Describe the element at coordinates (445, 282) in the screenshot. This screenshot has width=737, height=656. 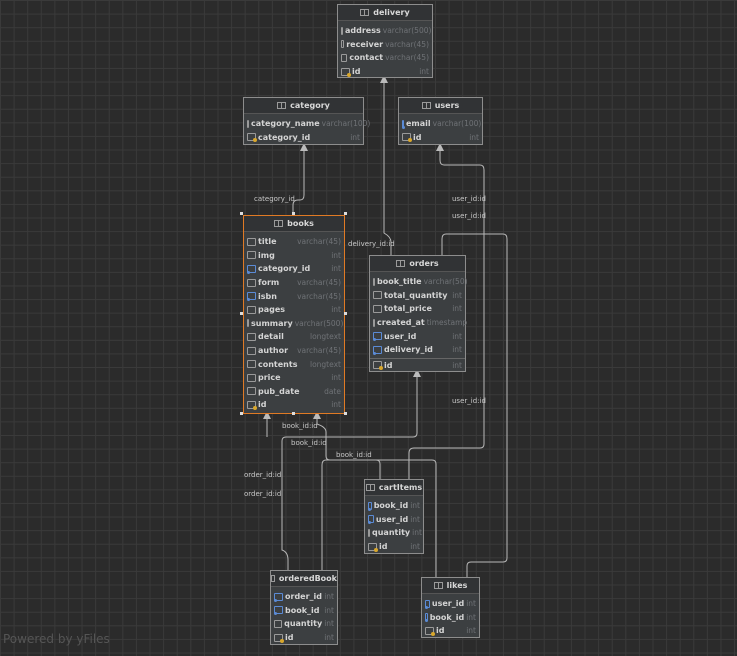
I see `column-type: varchar(50)` at that location.